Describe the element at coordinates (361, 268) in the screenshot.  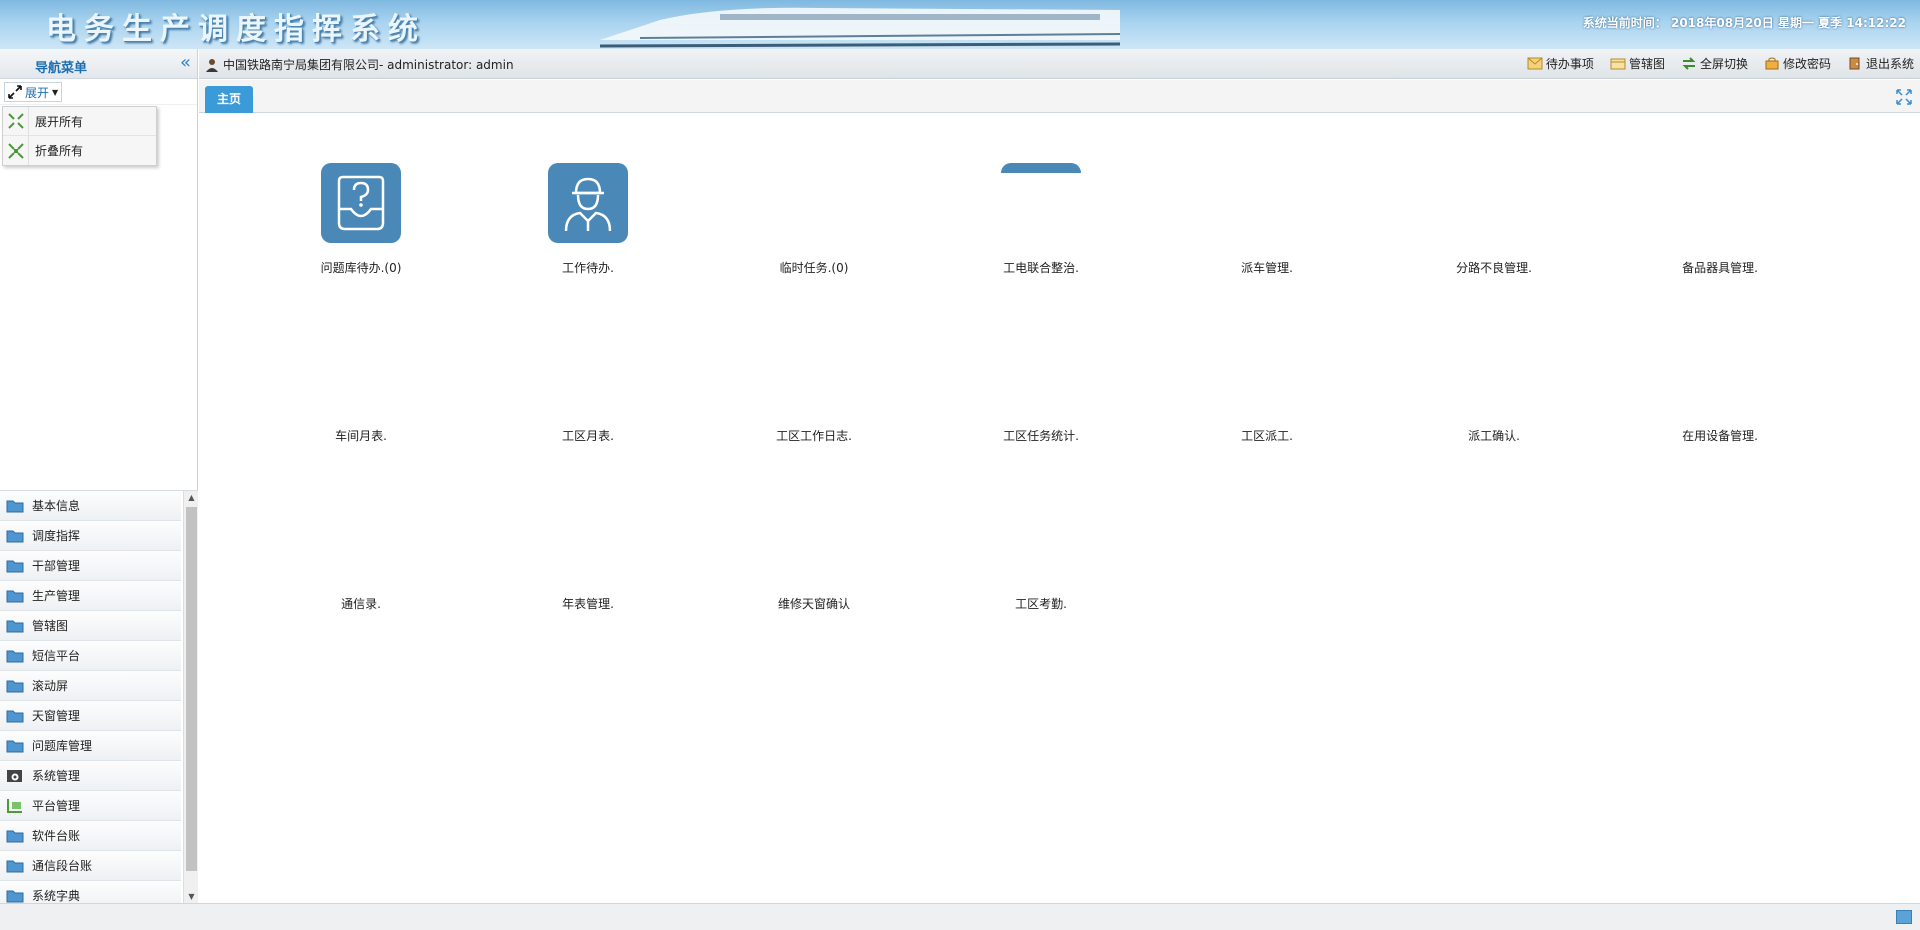
I see `tile-label: 问题库待办.(0)` at that location.